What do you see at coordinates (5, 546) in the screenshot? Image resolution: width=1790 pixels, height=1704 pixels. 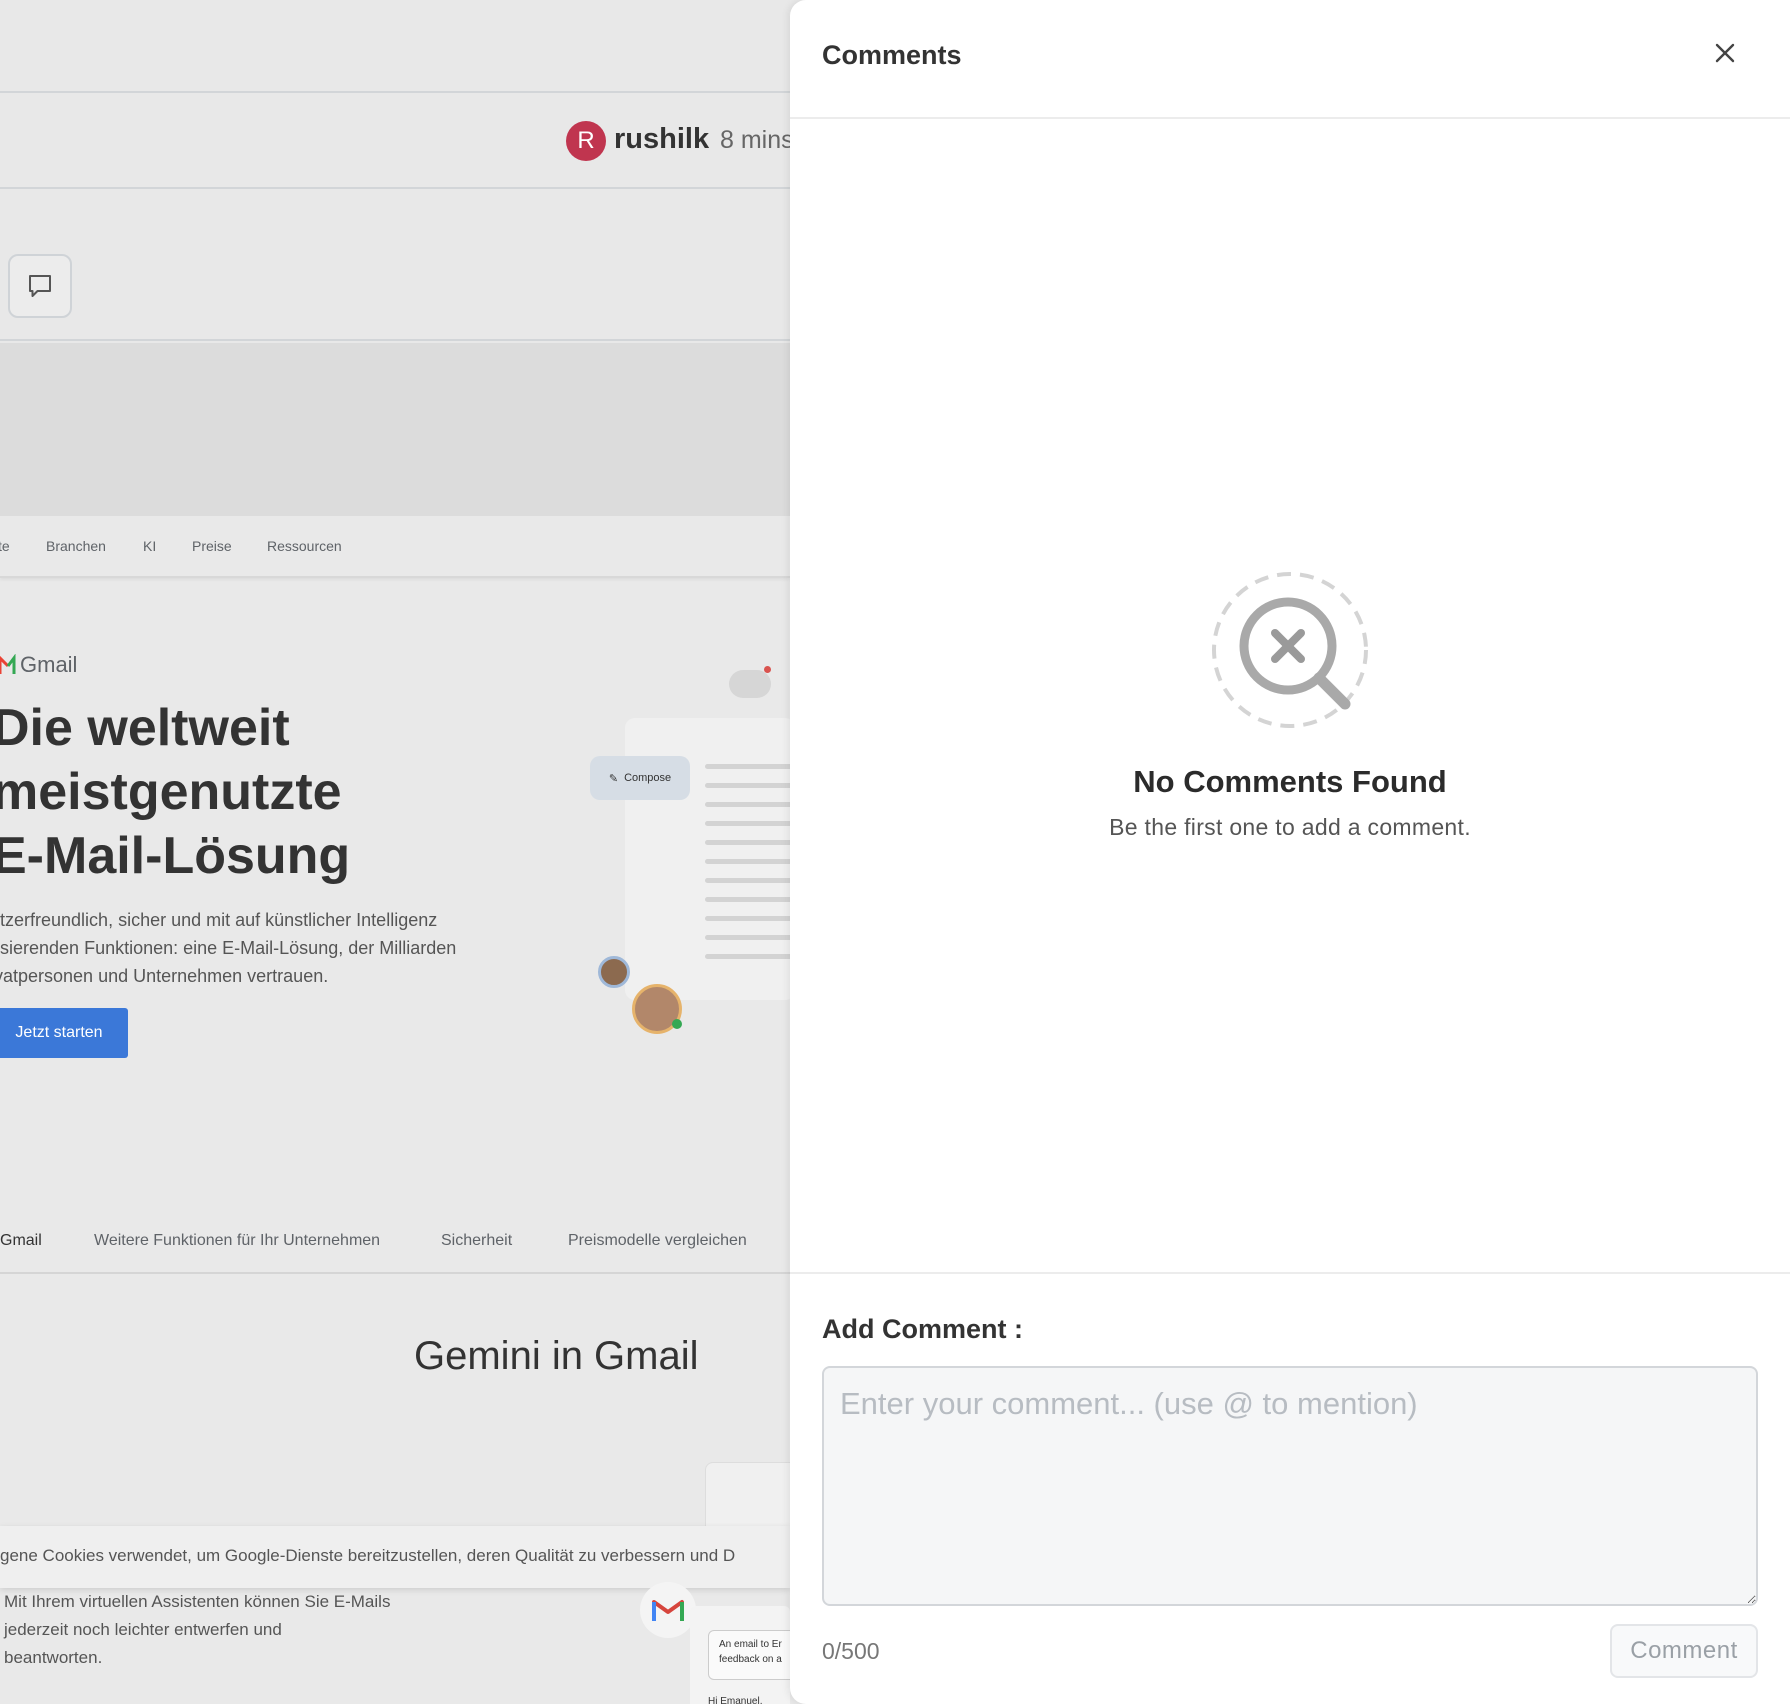 I see `site-nav-item: te` at bounding box center [5, 546].